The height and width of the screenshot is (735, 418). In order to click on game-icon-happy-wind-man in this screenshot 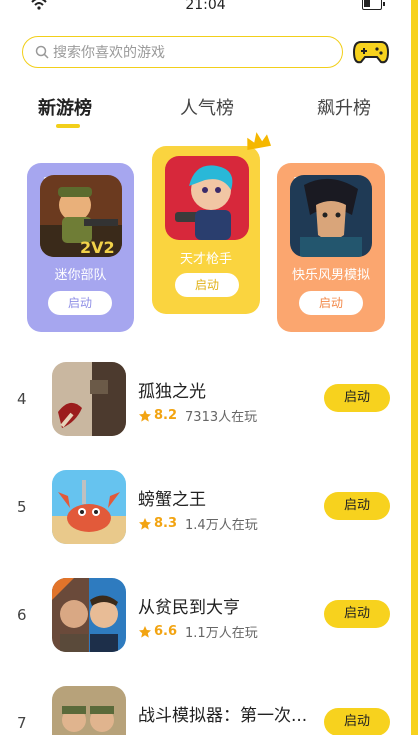, I will do `click(331, 216)`.